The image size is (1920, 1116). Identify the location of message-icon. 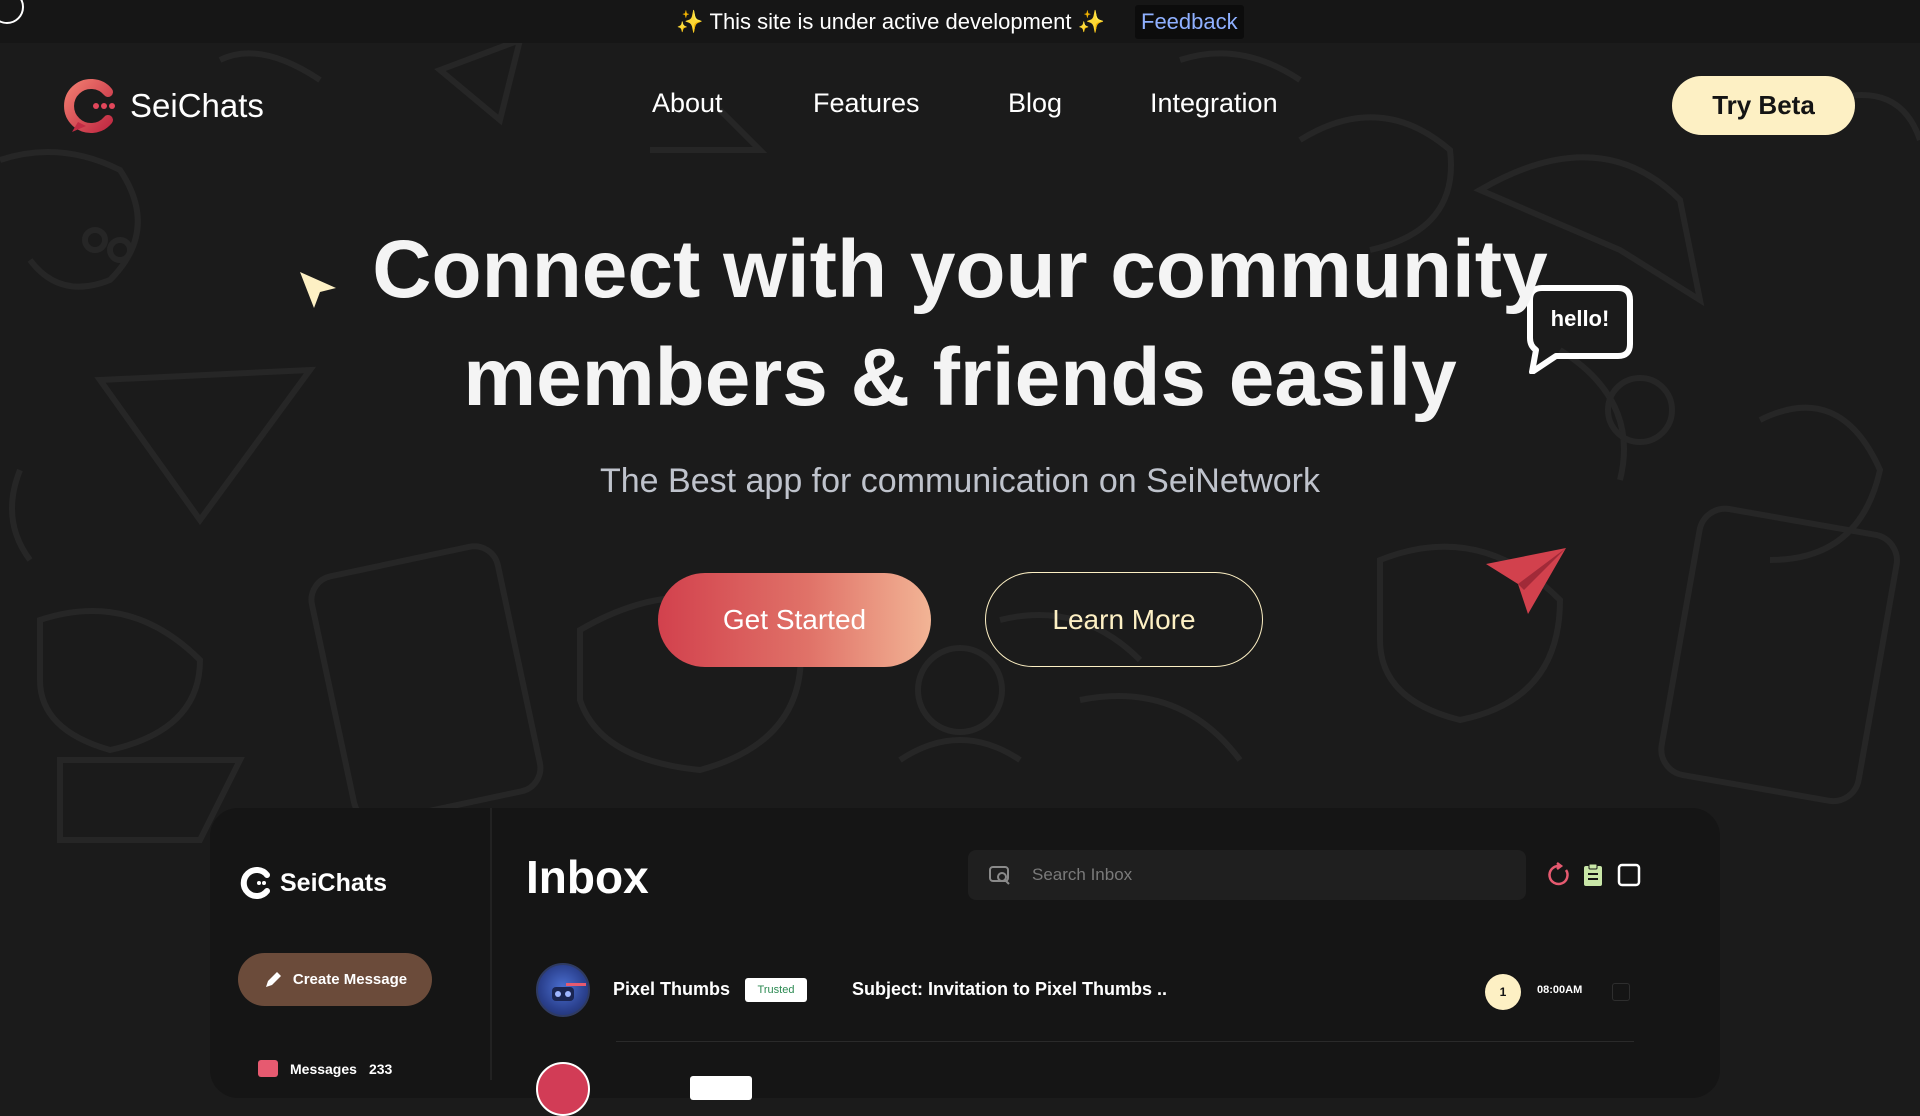
(268, 1068).